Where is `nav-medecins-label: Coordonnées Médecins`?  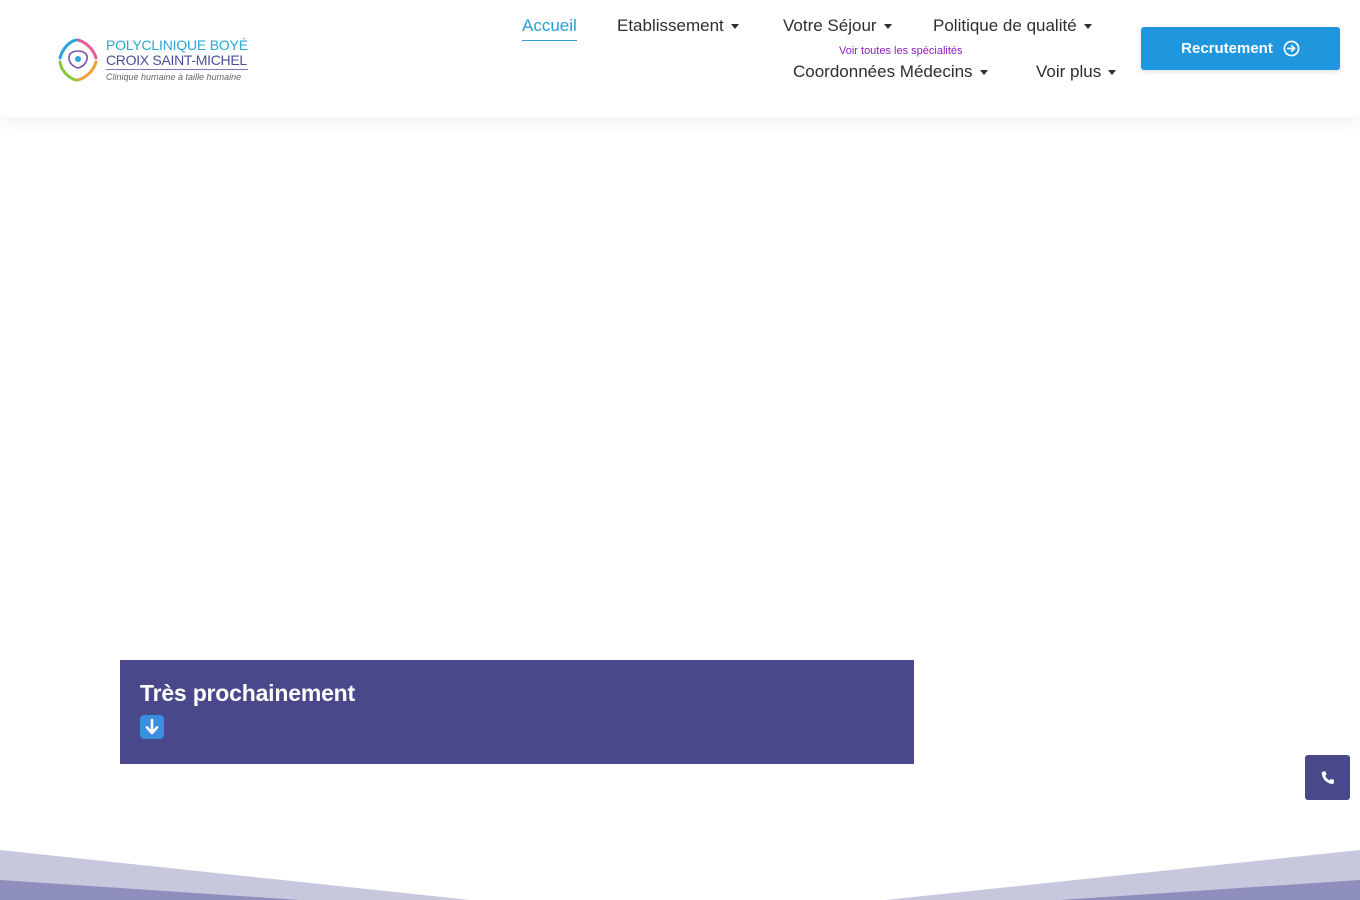 nav-medecins-label: Coordonnées Médecins is located at coordinates (883, 71).